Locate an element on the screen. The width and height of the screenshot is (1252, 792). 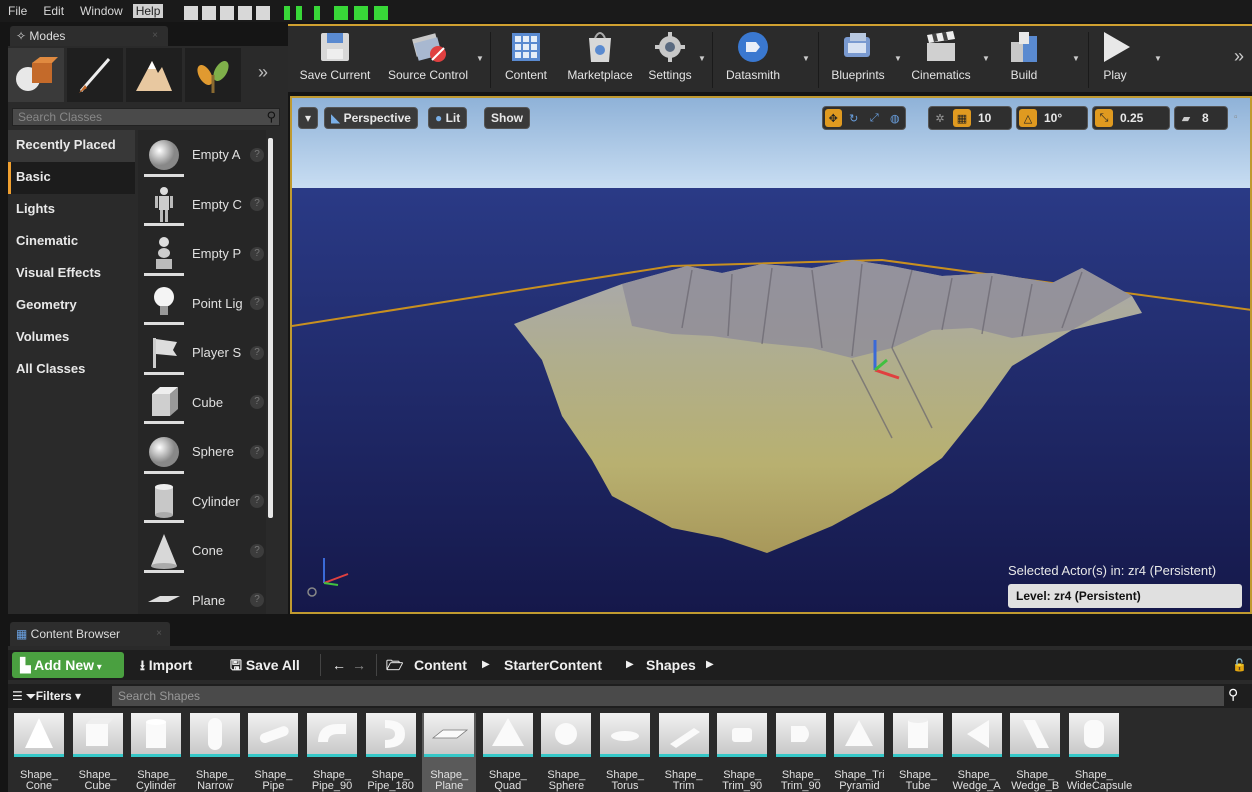
asset-tile: Shape_ Wedge_B is located at coordinates (1035, 752).